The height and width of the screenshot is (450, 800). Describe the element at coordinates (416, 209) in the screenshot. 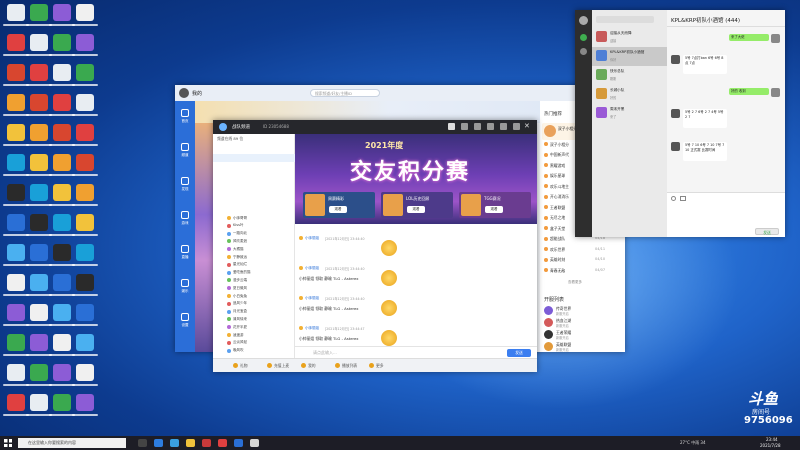

I see `tile-watch-button: 观看` at that location.